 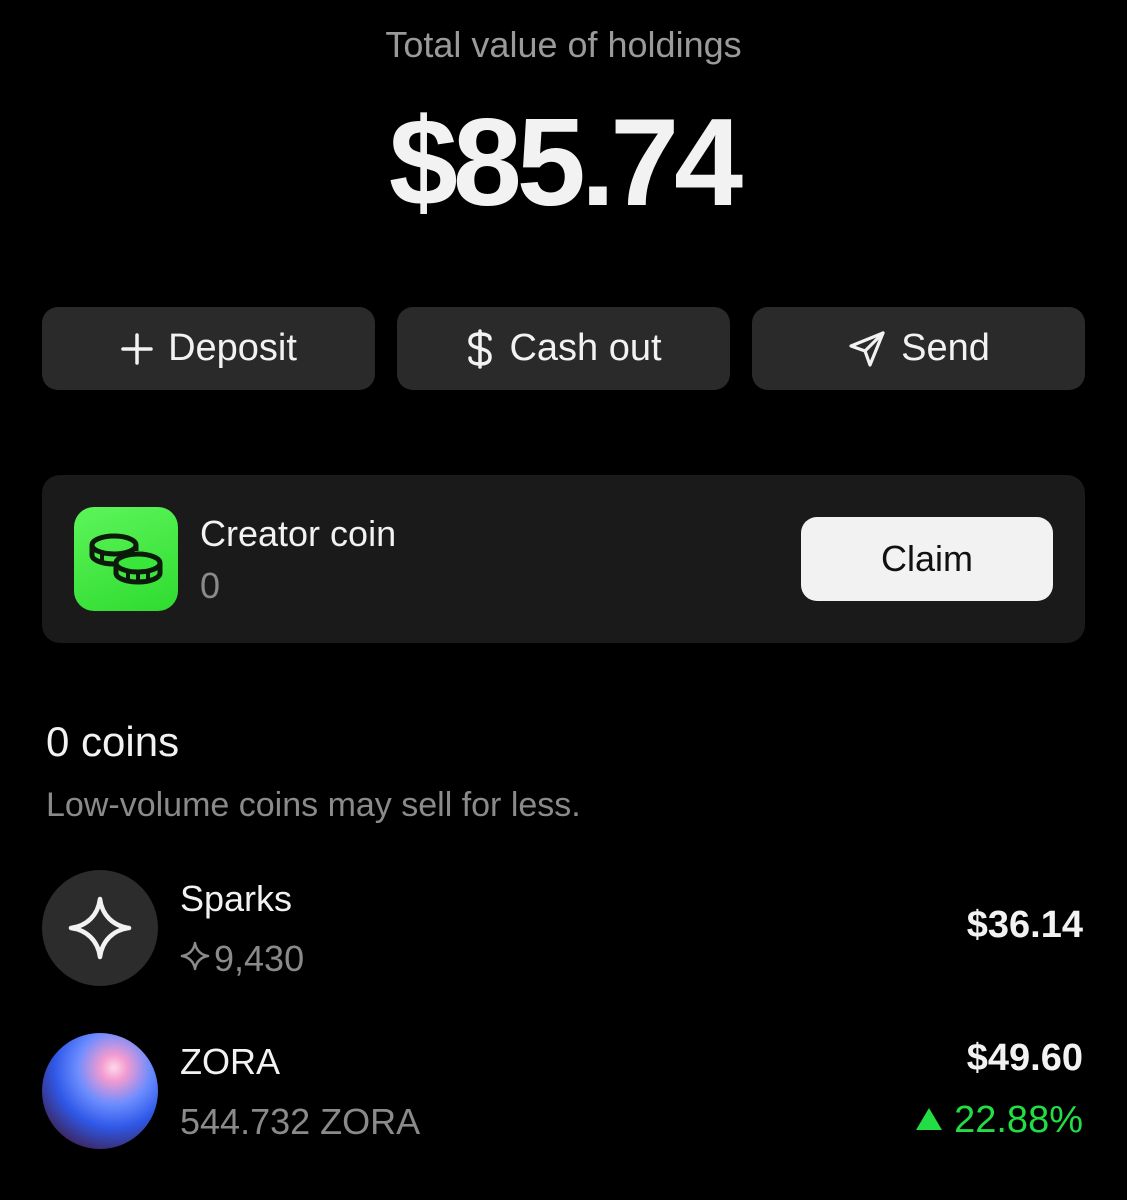 I want to click on deposit-label: Deposit, so click(x=232, y=348).